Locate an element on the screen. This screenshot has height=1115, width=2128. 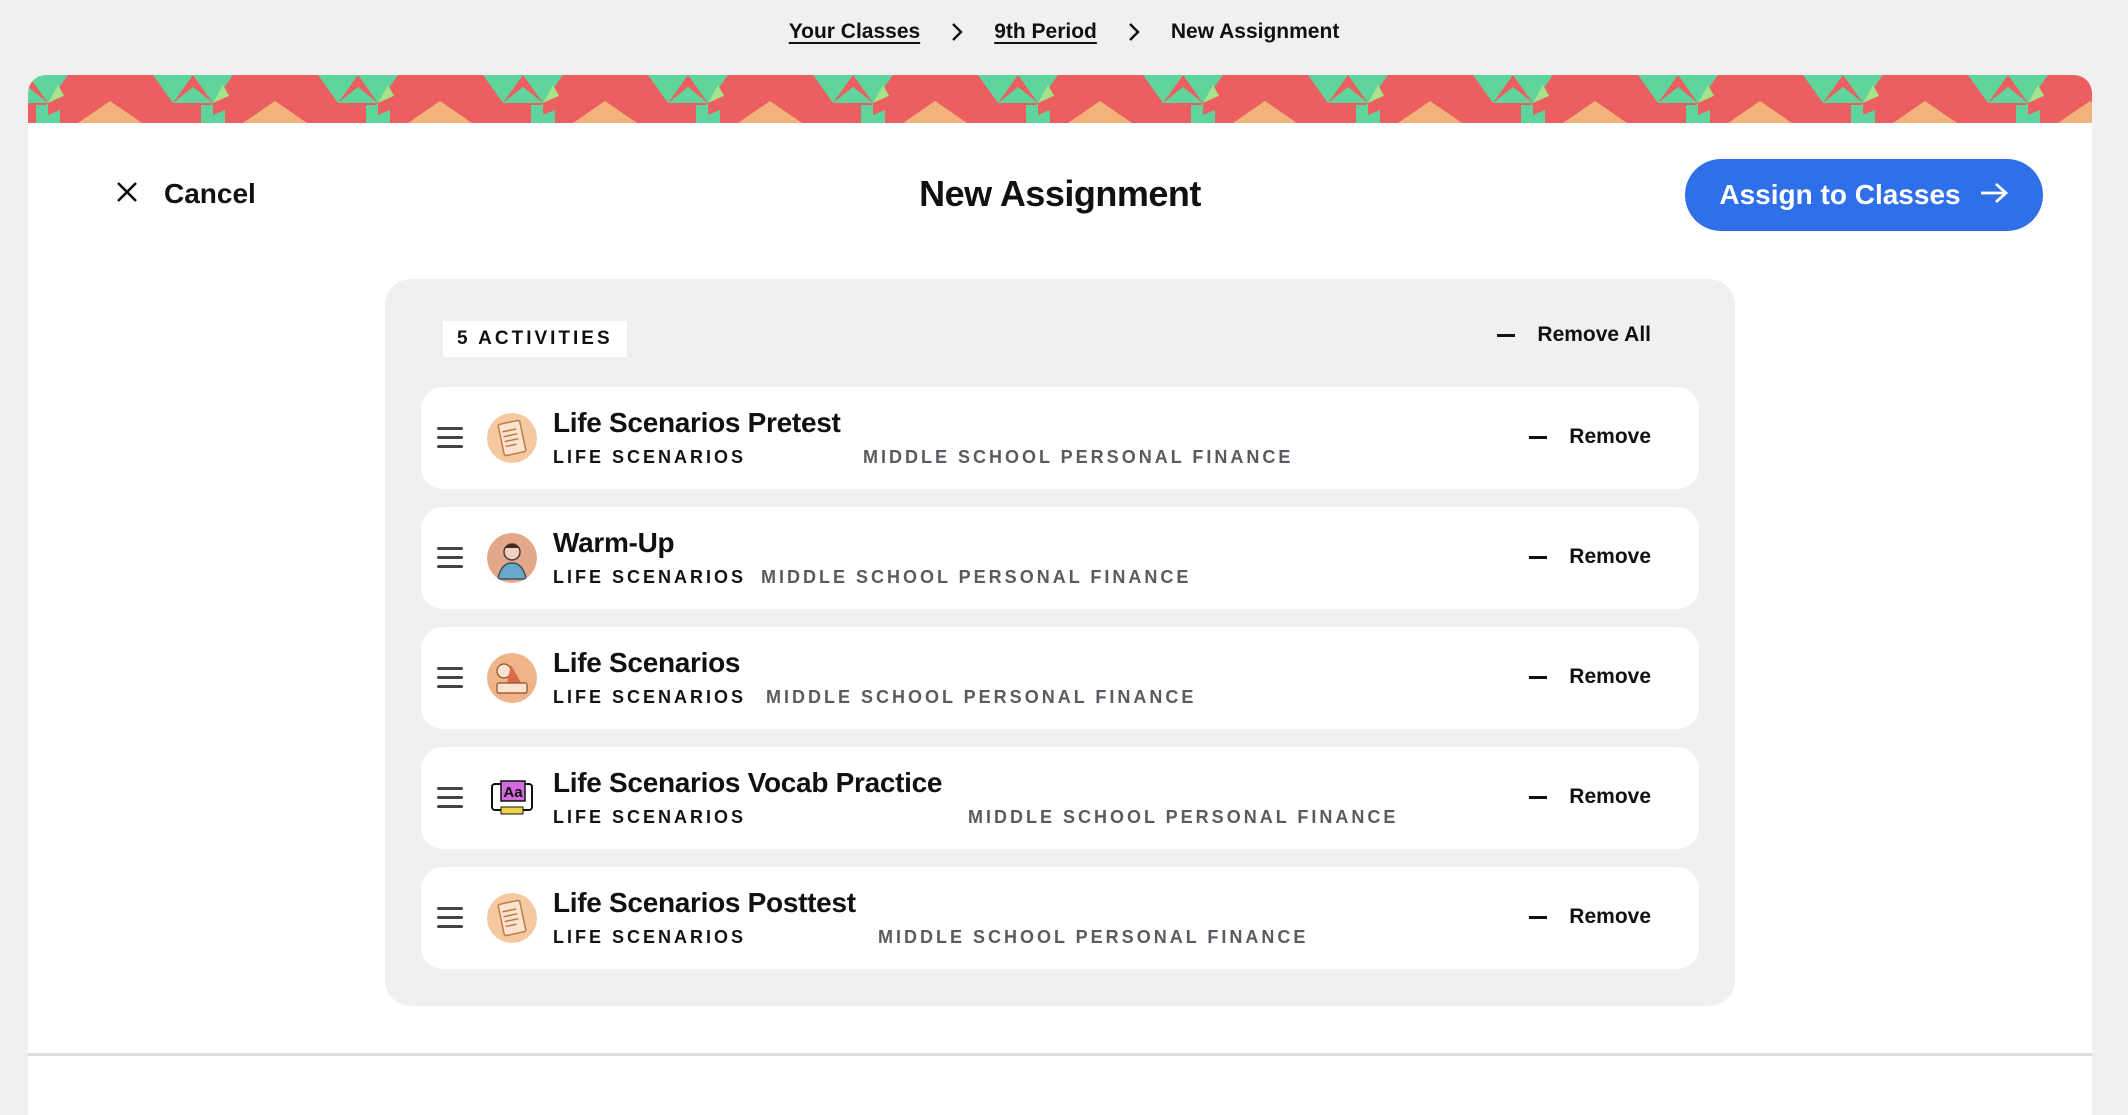
breadcrumb: Your Classes 9th Period New Assignment is located at coordinates (1064, 32).